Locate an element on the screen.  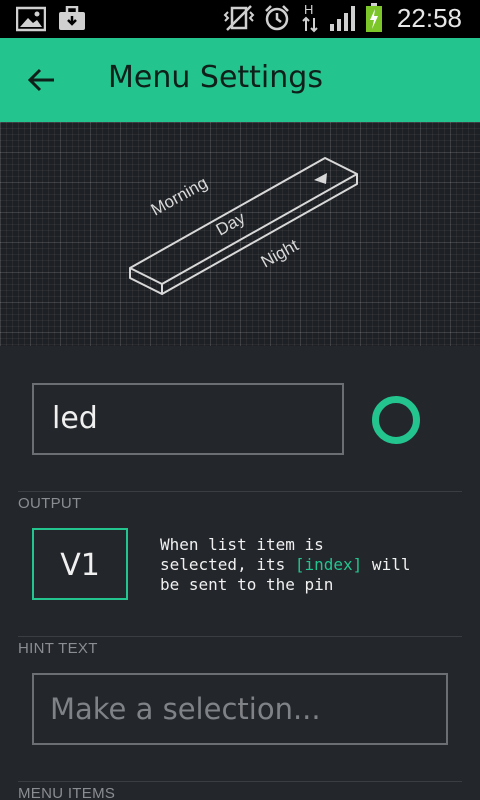
description-text: selected, its is located at coordinates (227, 564).